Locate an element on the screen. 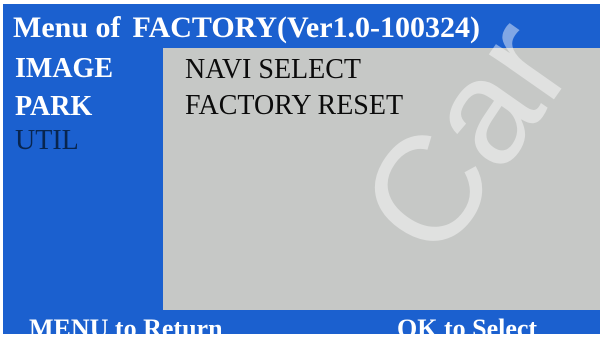 This screenshot has width=605, height=340. menu-return-hint: MENU to Return is located at coordinates (126, 324).